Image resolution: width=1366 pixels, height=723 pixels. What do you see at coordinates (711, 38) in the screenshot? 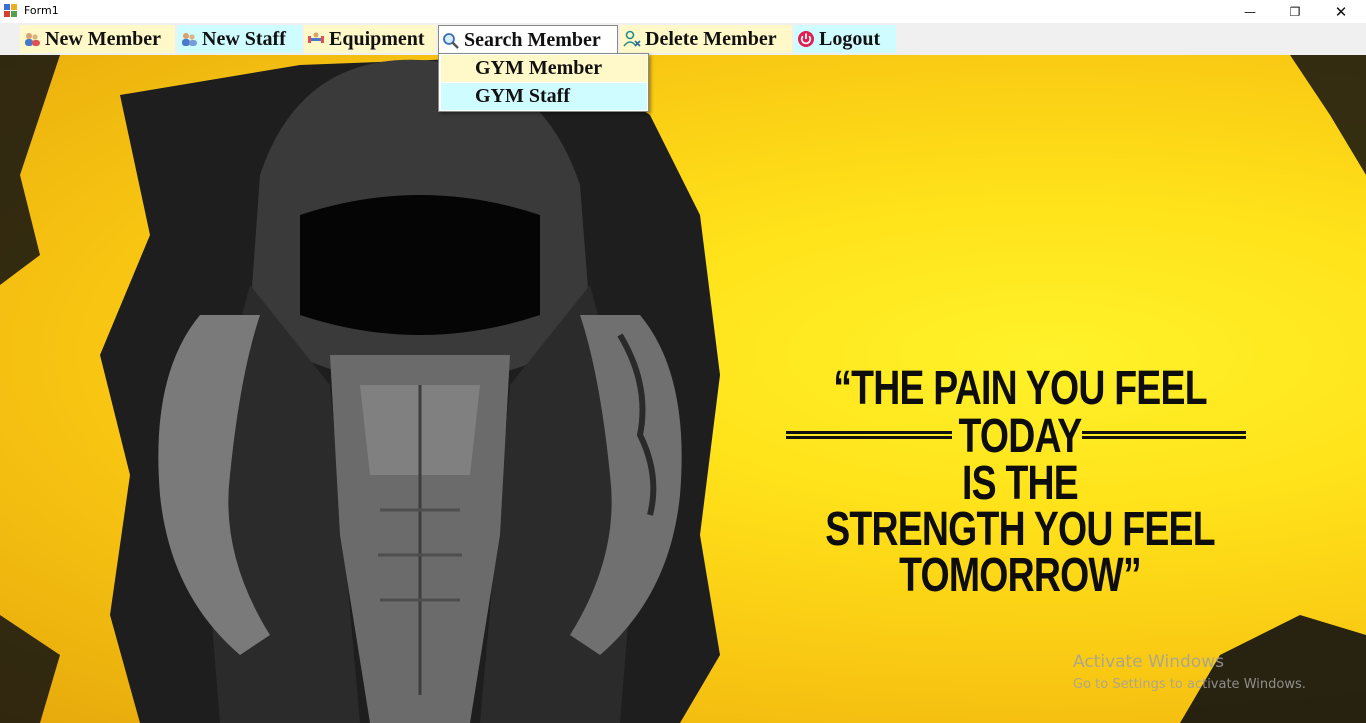
I see `menu-delete-member-label: Delete Member` at bounding box center [711, 38].